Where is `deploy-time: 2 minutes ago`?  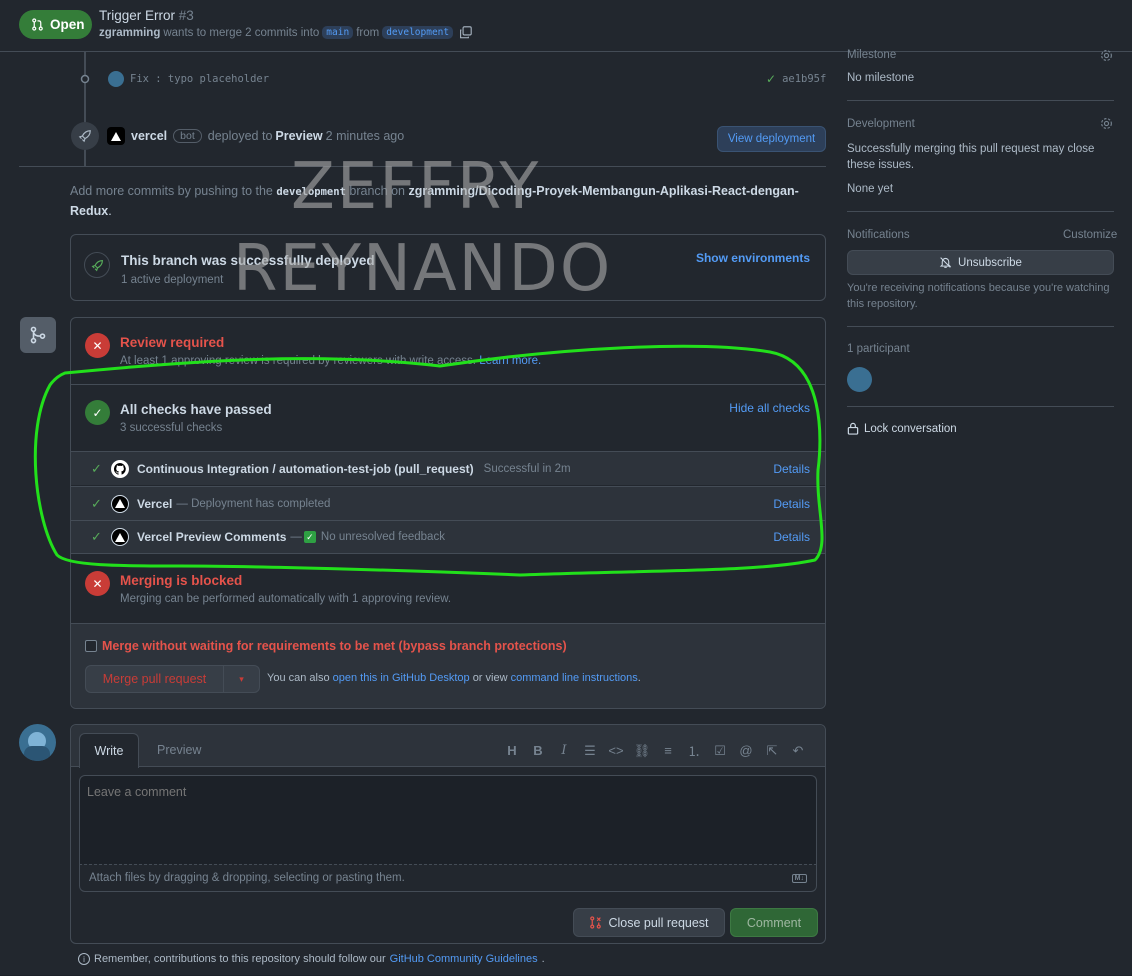 deploy-time: 2 minutes ago is located at coordinates (365, 136).